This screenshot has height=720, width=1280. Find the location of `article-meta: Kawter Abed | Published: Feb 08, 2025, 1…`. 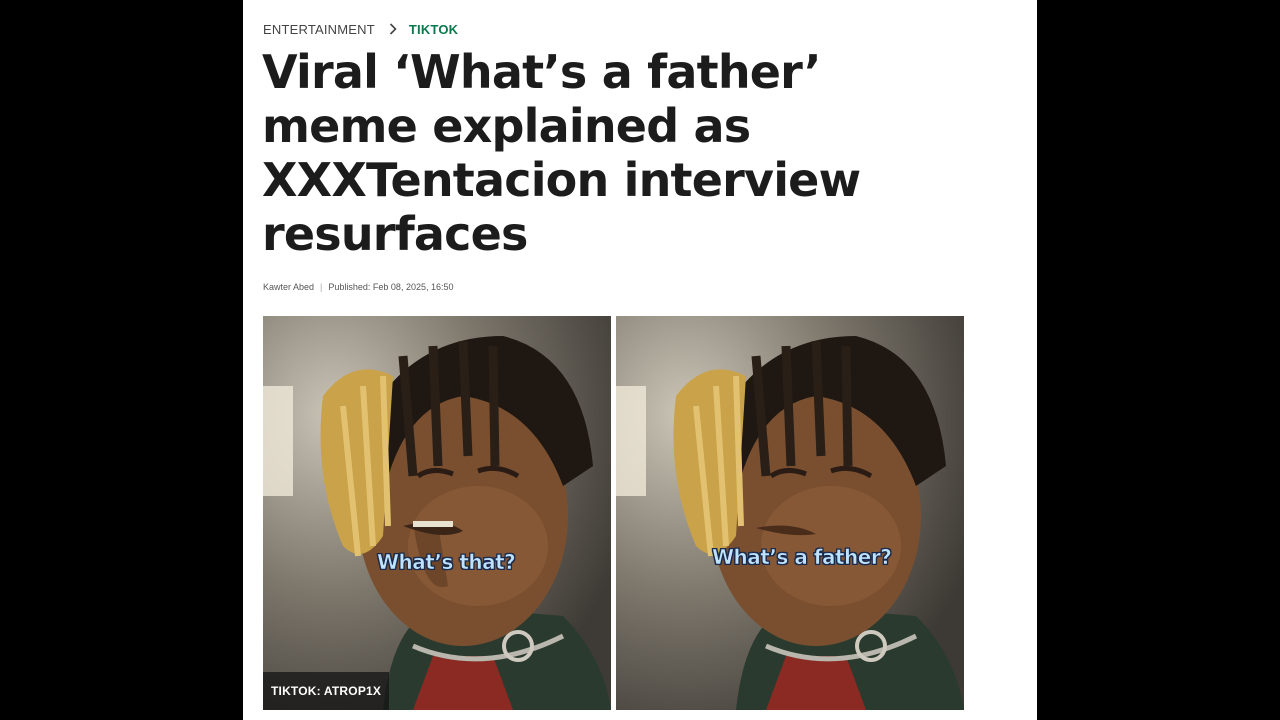

article-meta: Kawter Abed | Published: Feb 08, 2025, 1… is located at coordinates (358, 287).